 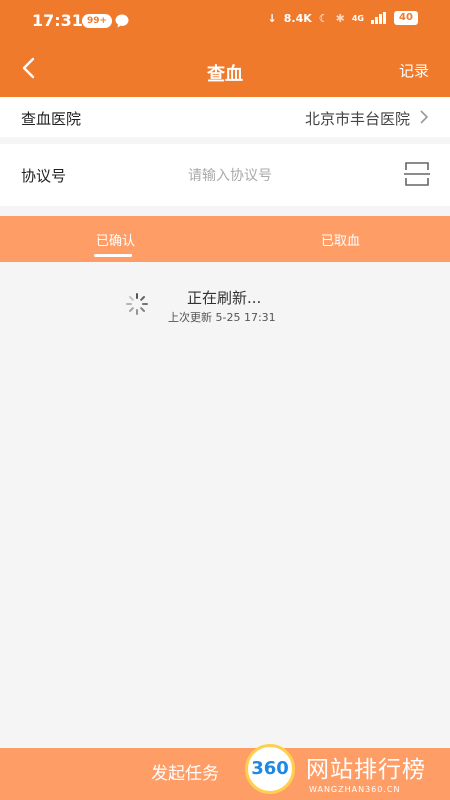 I want to click on notification-badge: 99+, so click(x=97, y=21).